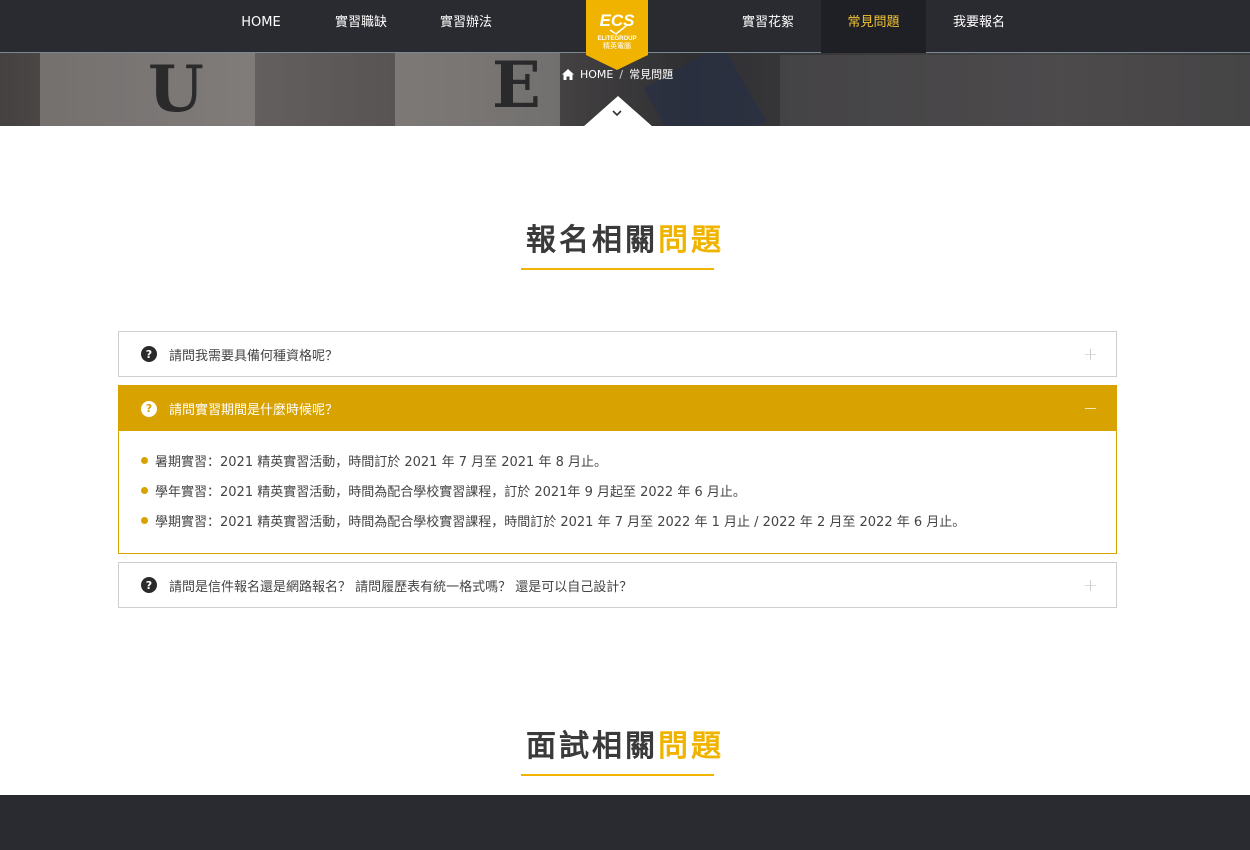 This screenshot has height=850, width=1250. Describe the element at coordinates (617, 35) in the screenshot. I see `ecs-logo: ECS ELITEGROUP 精英電腦` at that location.